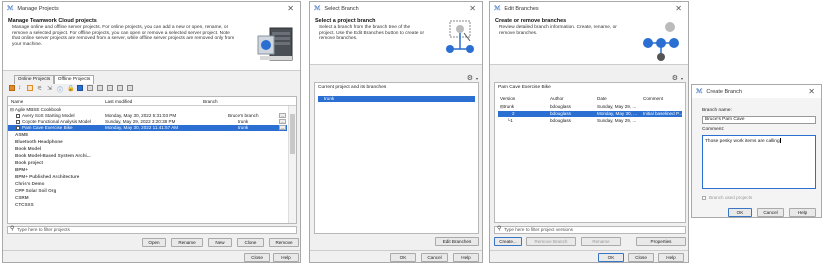  What do you see at coordinates (151, 184) in the screenshot?
I see `list-item: Chris's Demo` at bounding box center [151, 184].